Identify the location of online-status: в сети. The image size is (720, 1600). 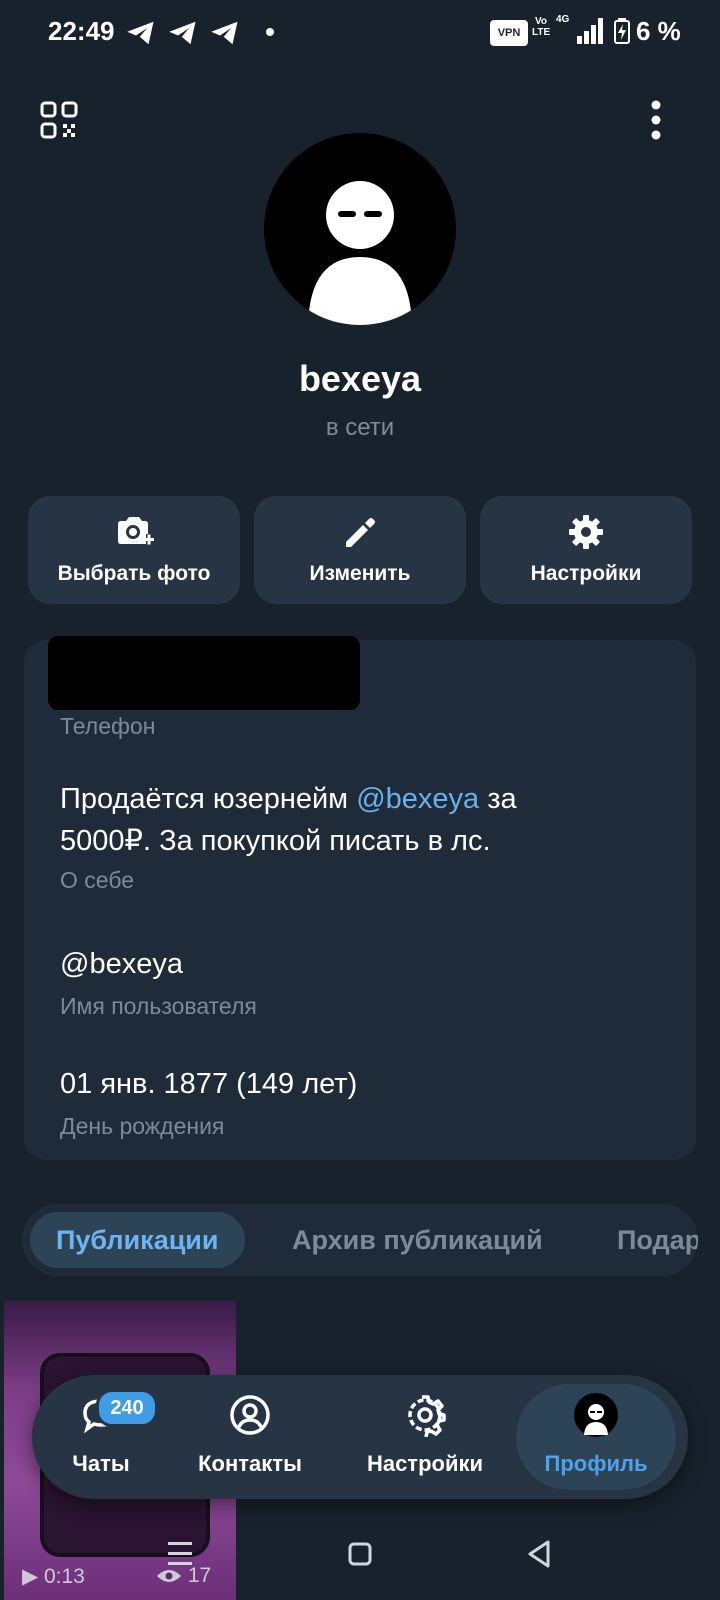
(360, 427).